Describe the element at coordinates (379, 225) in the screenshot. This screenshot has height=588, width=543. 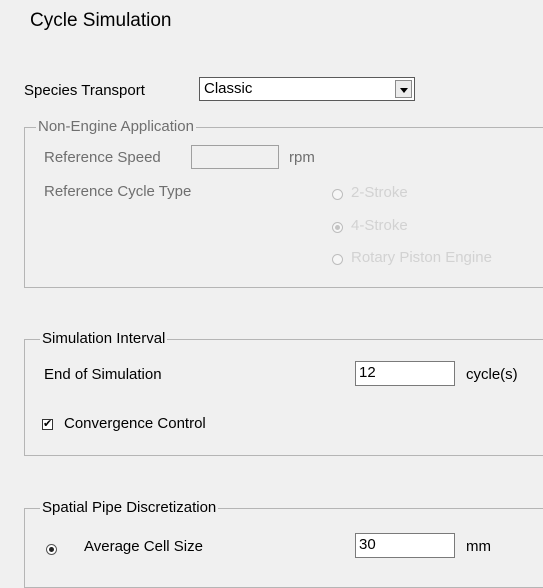
I see `radio-4-stroke-label: 4-Stroke` at that location.